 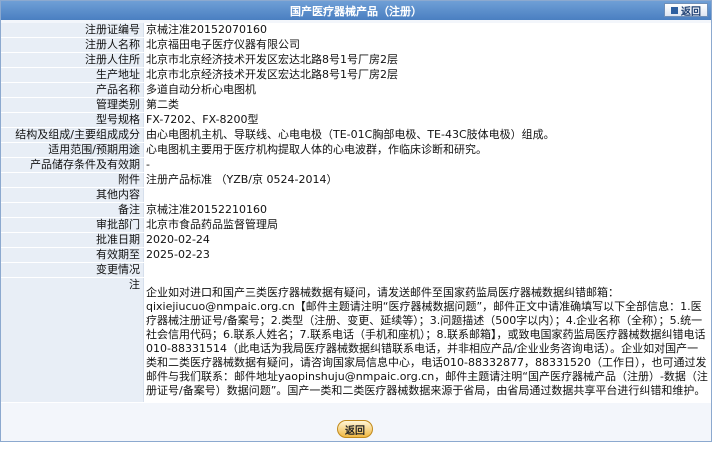 I want to click on field-value: 多道自动分析心电图机, so click(x=427, y=90).